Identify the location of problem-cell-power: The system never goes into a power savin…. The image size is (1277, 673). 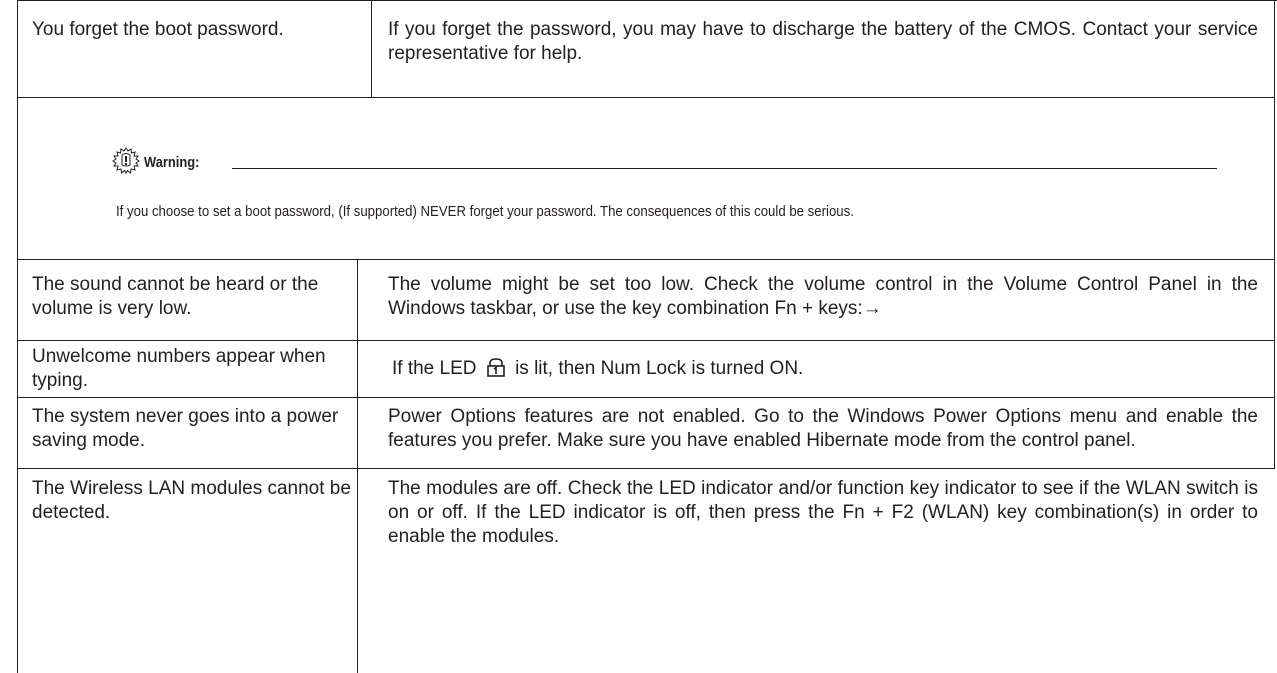
(185, 428).